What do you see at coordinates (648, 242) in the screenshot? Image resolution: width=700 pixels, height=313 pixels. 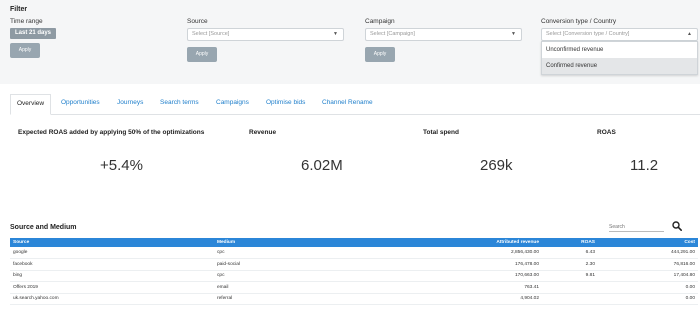 I see `column-header-cost: Cost` at bounding box center [648, 242].